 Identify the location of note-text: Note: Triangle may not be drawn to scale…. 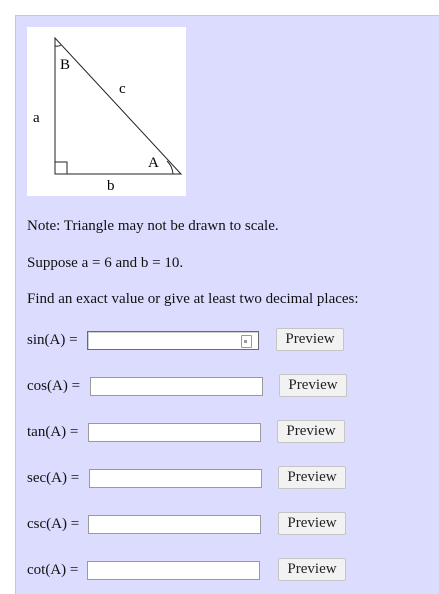
(153, 226).